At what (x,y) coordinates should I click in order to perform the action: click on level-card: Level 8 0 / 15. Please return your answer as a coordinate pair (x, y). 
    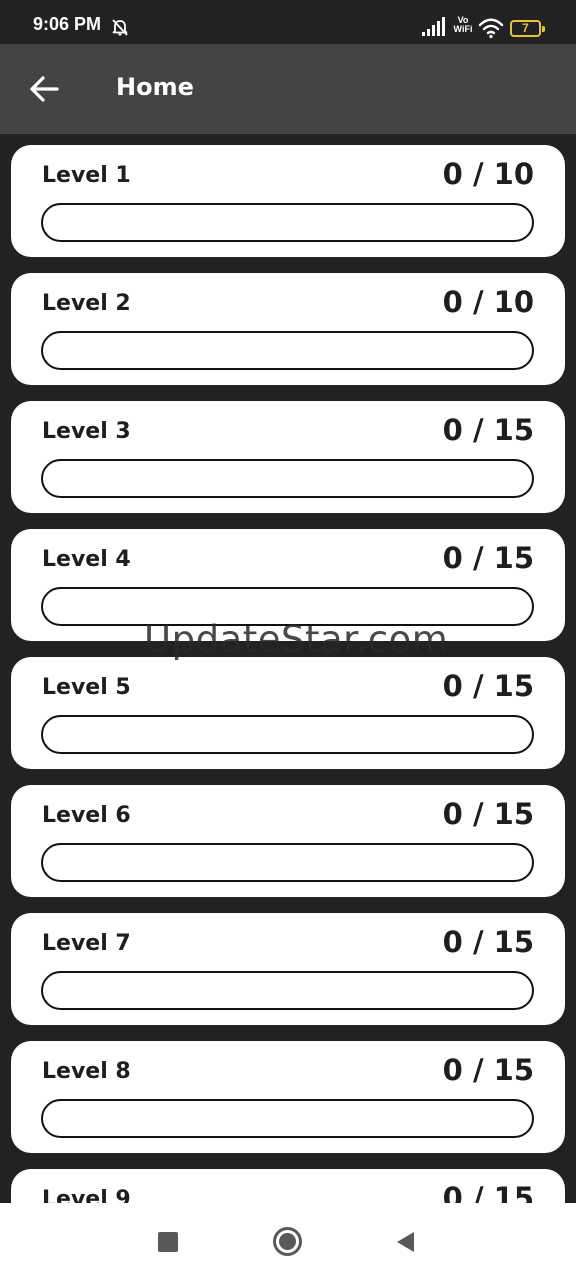
    Looking at the image, I should click on (288, 1097).